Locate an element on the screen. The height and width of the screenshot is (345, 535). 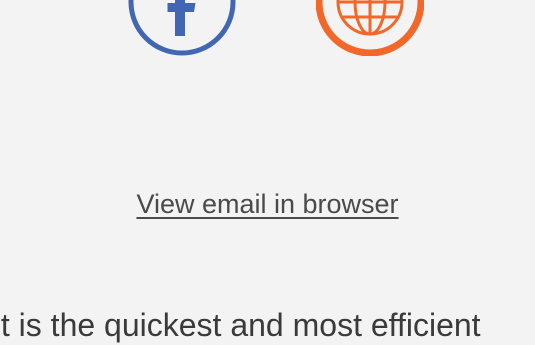
globe-icon is located at coordinates (370, 28).